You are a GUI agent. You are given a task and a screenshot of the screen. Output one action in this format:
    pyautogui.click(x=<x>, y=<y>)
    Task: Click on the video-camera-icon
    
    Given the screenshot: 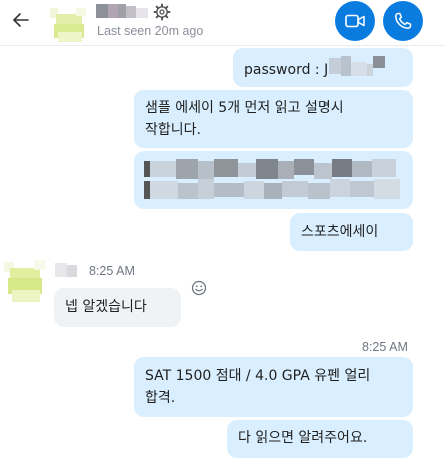 What is the action you would take?
    pyautogui.click(x=355, y=21)
    